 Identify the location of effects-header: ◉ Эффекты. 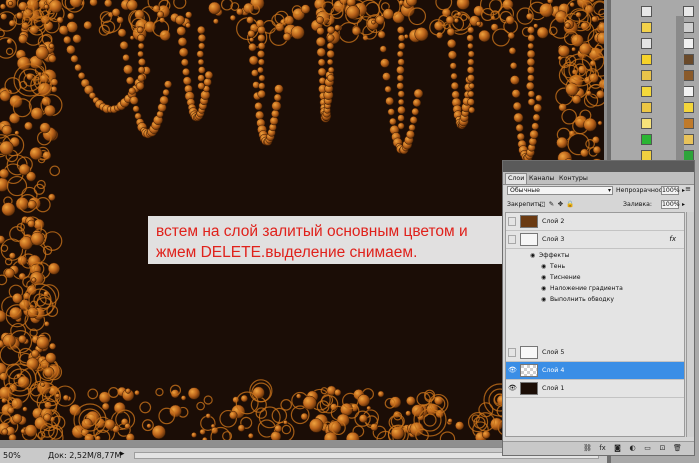
(595, 255).